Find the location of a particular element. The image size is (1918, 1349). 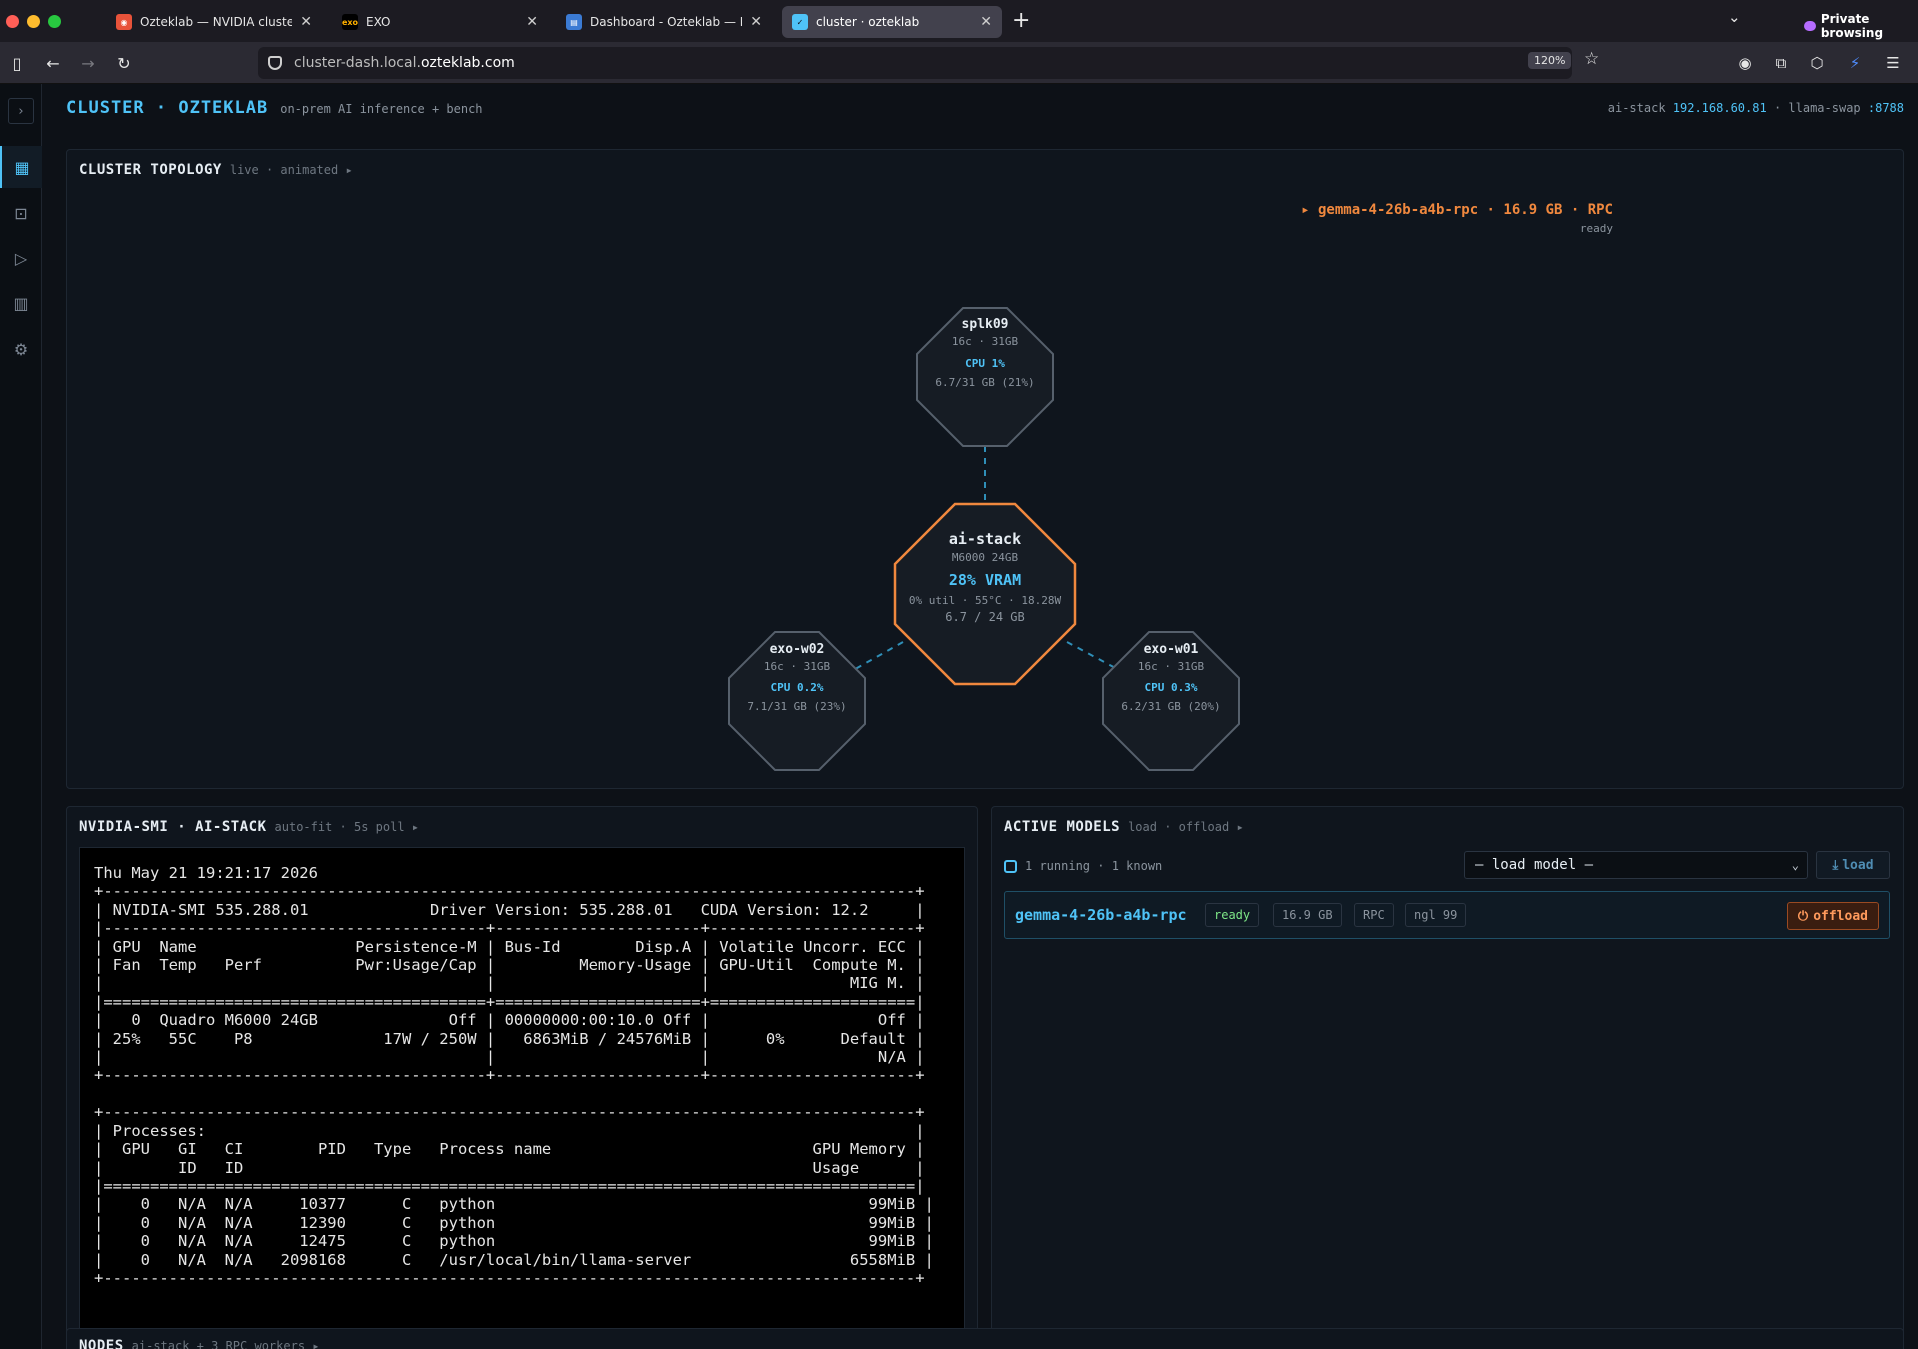

shield-icon is located at coordinates (275, 63).